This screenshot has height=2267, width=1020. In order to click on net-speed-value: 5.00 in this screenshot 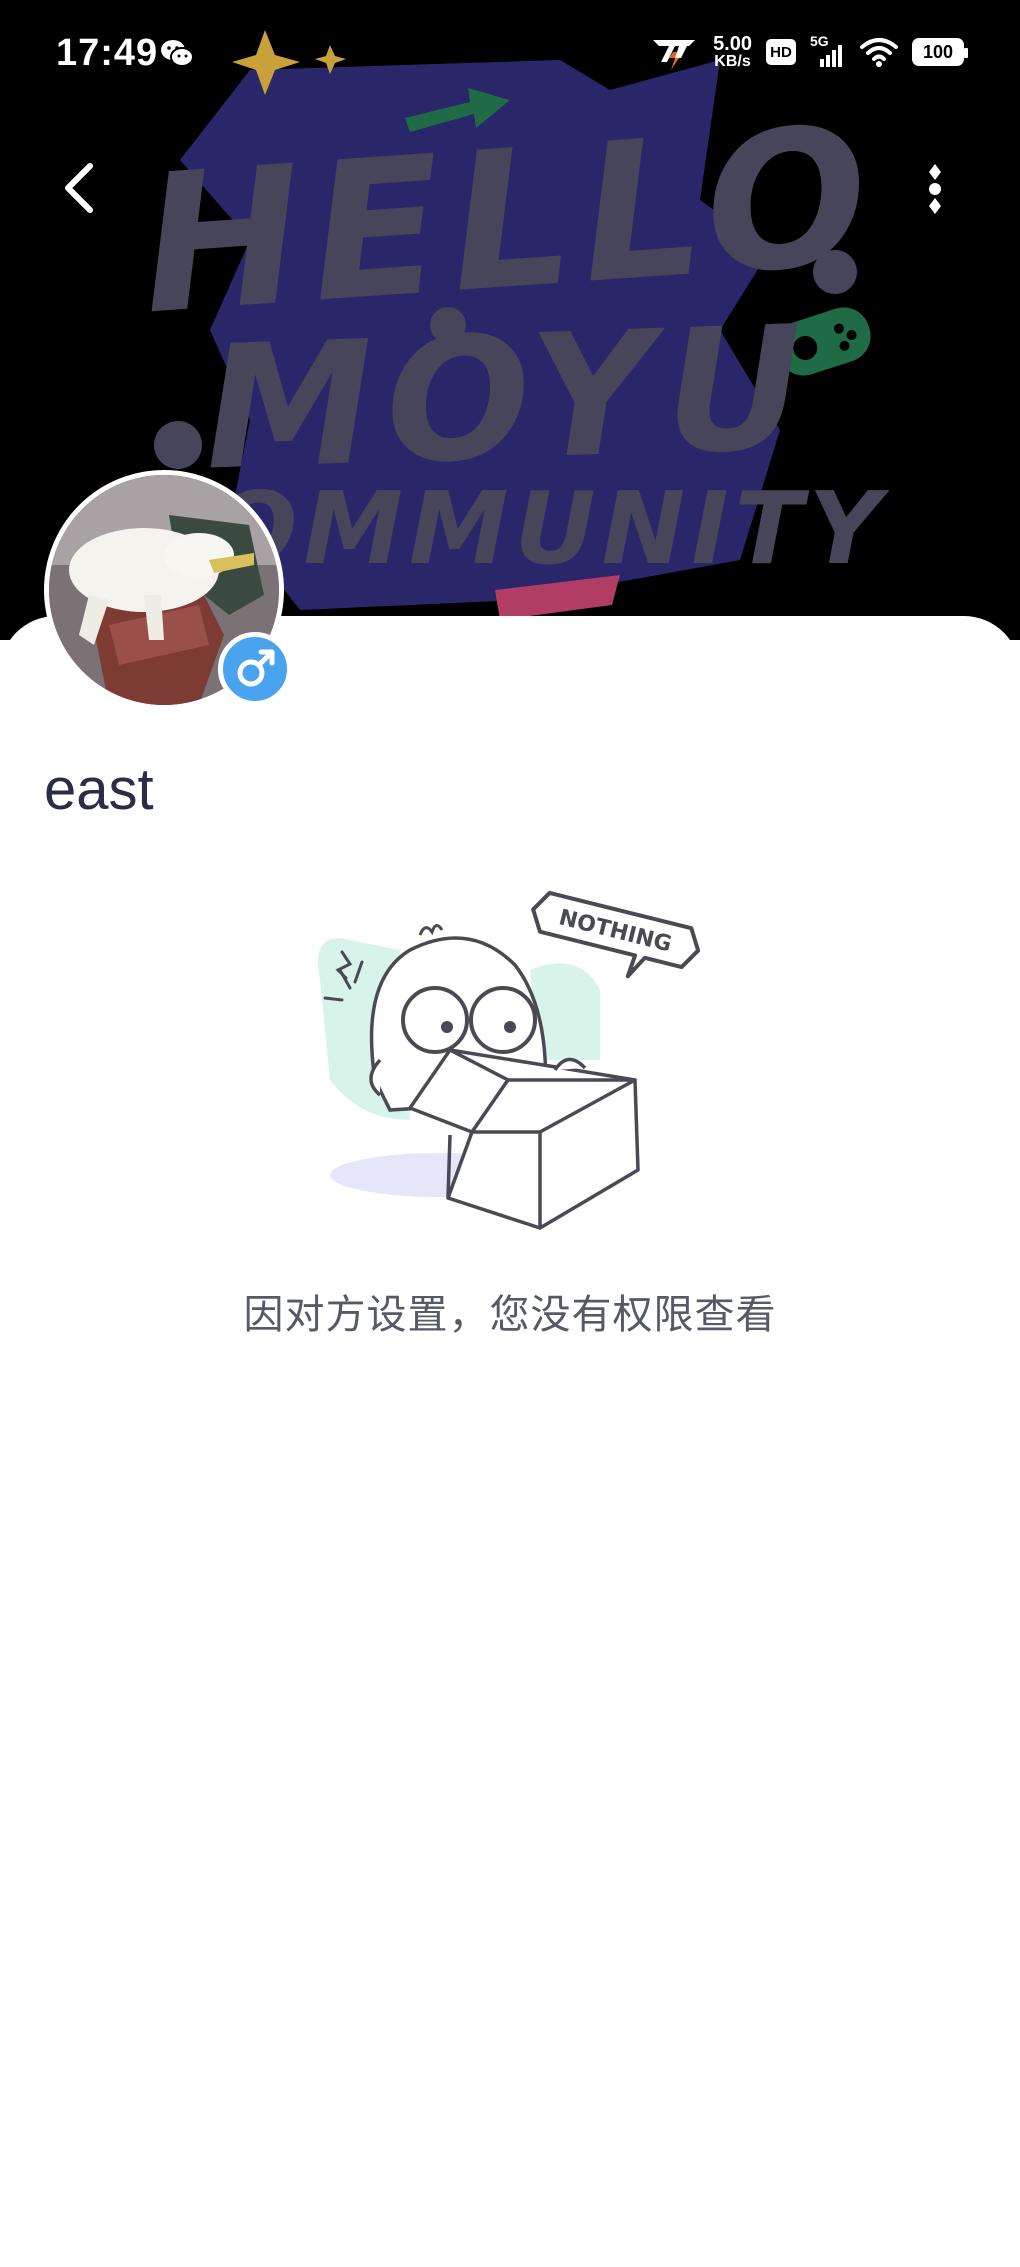, I will do `click(732, 44)`.